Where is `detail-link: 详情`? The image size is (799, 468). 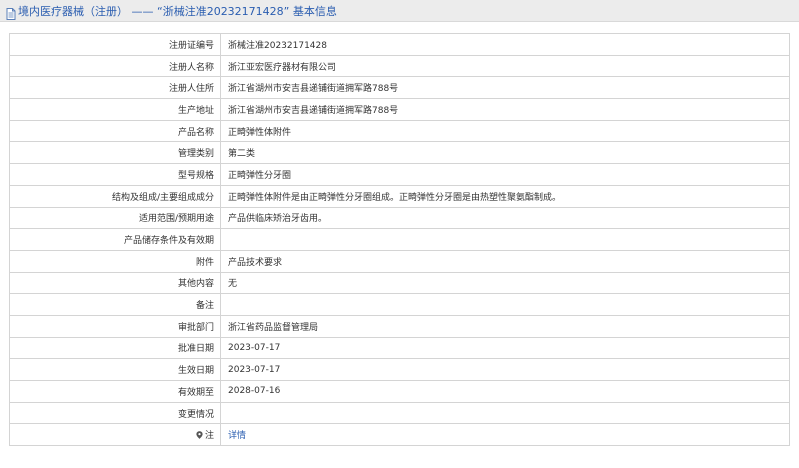 detail-link: 详情 is located at coordinates (237, 436).